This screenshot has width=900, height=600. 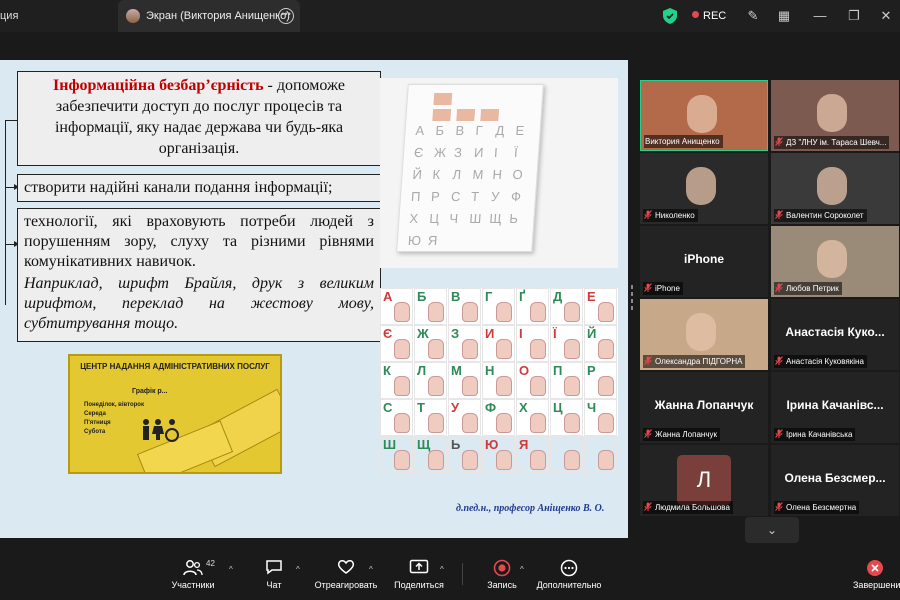 I want to click on sign-alphabet-cell: Й, so click(x=600, y=343).